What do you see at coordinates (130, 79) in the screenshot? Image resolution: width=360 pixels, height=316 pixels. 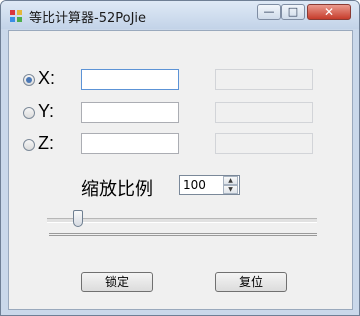 I see `x-input` at bounding box center [130, 79].